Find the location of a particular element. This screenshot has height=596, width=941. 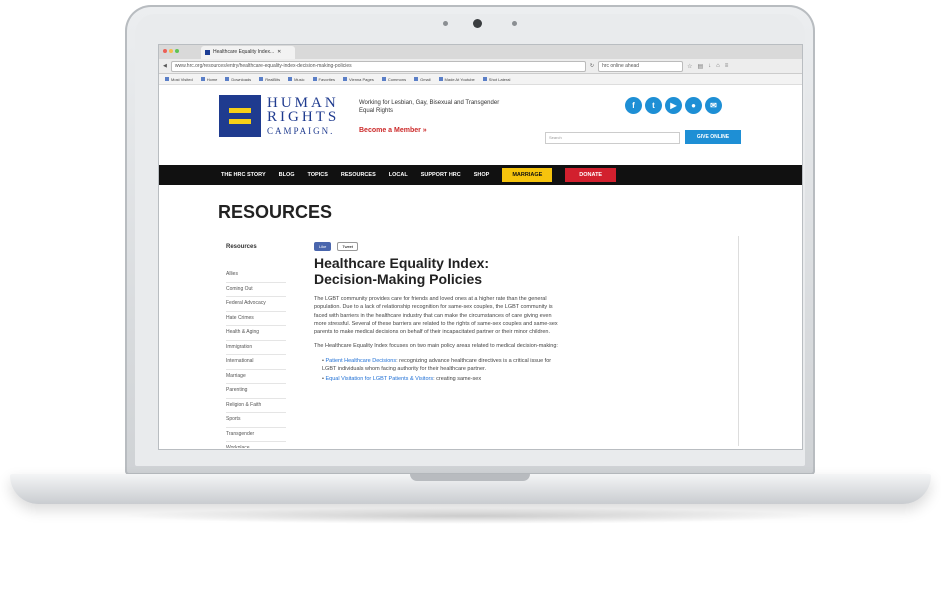

camera-icon is located at coordinates (477, 23).